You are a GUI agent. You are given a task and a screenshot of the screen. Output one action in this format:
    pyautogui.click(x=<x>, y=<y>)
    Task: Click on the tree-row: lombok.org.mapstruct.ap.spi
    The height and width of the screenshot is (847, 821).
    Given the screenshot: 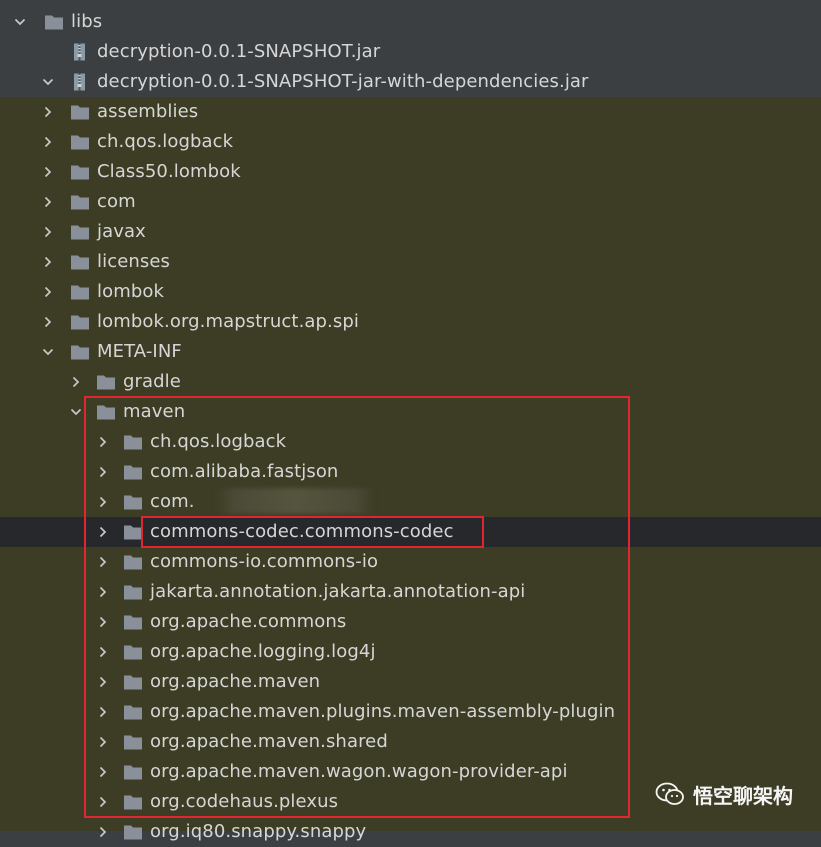 What is the action you would take?
    pyautogui.click(x=410, y=322)
    